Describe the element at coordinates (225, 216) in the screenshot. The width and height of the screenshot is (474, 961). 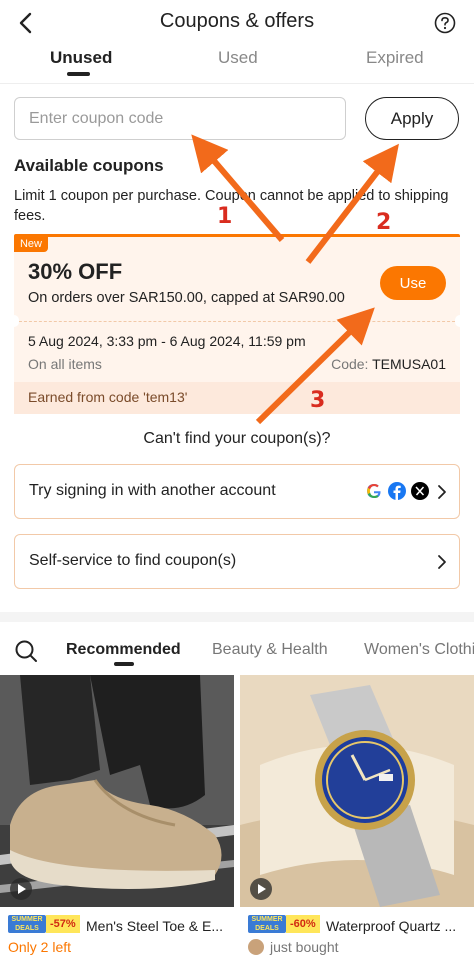
I see `annotation-number-1: 1` at that location.